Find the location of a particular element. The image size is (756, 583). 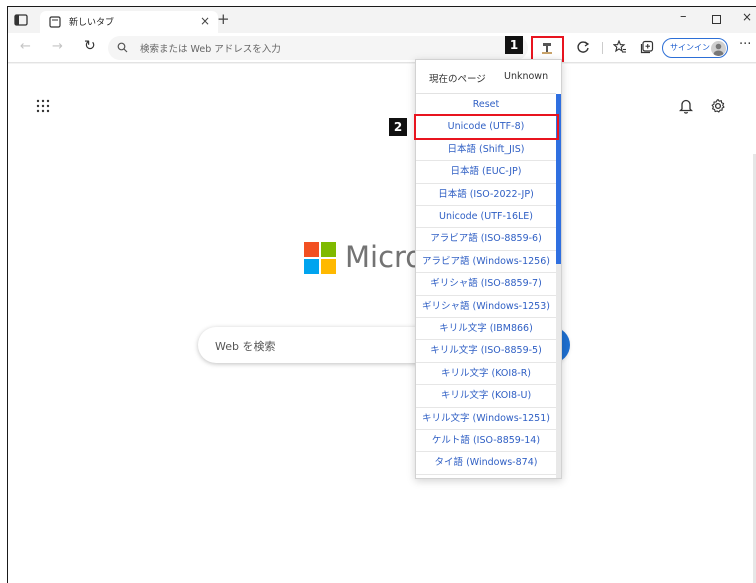

refresh-extension-icon is located at coordinates (583, 47).